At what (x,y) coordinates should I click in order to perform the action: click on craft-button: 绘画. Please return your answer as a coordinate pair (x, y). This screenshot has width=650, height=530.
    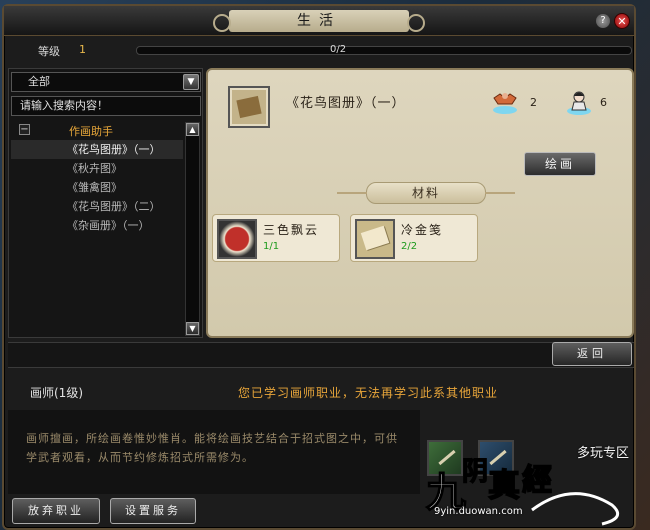
    Looking at the image, I should click on (560, 164).